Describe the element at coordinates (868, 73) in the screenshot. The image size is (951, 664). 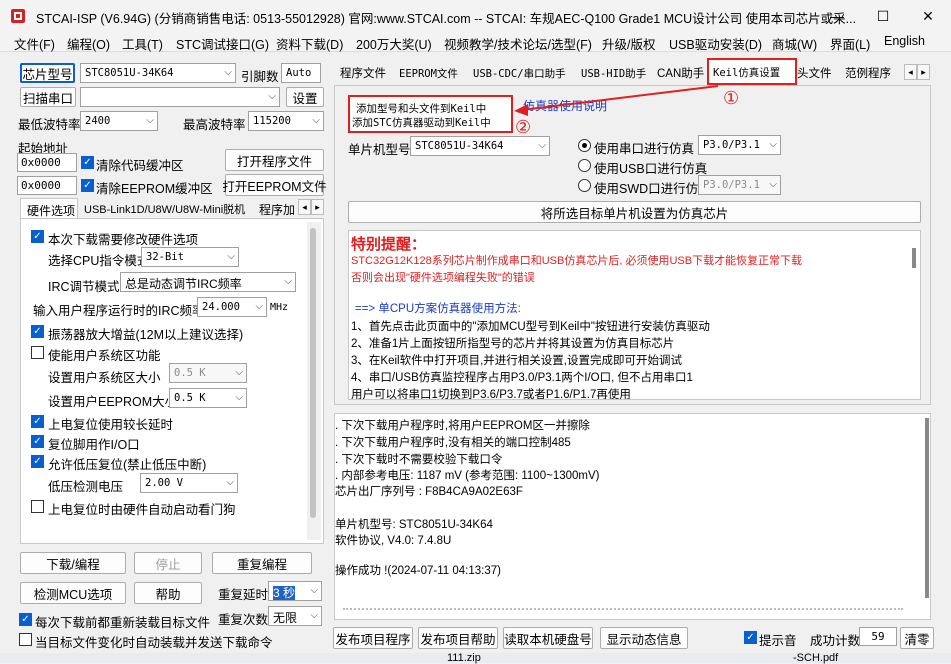
I see `tab-examples: 范例程序` at that location.